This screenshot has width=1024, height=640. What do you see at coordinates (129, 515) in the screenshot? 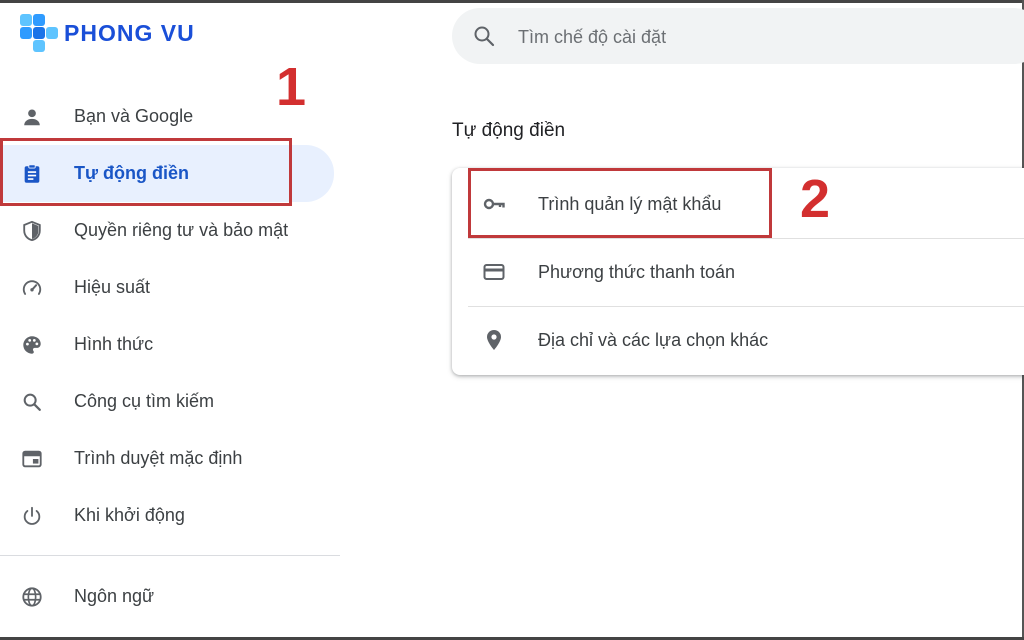
I see `sidebar-item-label: Khi khởi động` at bounding box center [129, 515].